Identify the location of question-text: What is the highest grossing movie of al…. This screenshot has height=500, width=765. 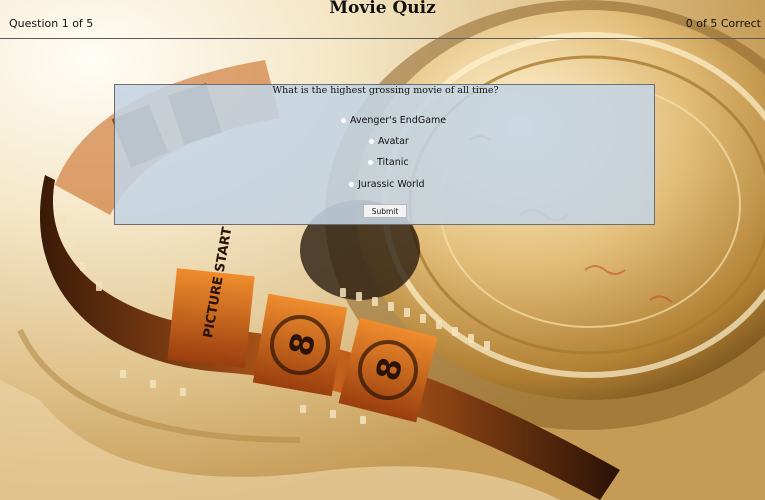
(385, 90).